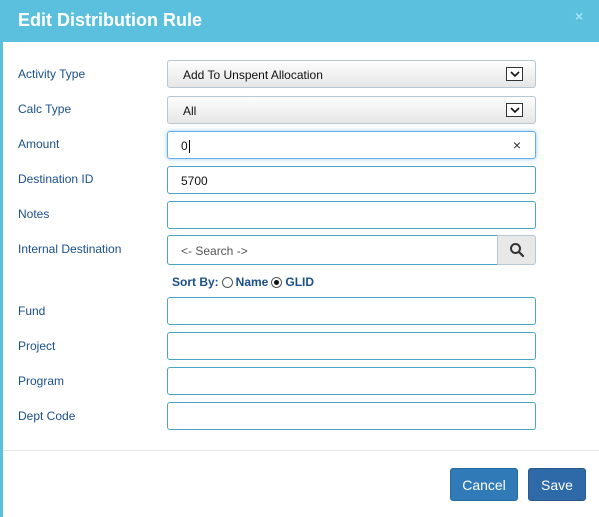 The width and height of the screenshot is (599, 517). Describe the element at coordinates (351, 110) in the screenshot. I see `calc-type-select: All` at that location.